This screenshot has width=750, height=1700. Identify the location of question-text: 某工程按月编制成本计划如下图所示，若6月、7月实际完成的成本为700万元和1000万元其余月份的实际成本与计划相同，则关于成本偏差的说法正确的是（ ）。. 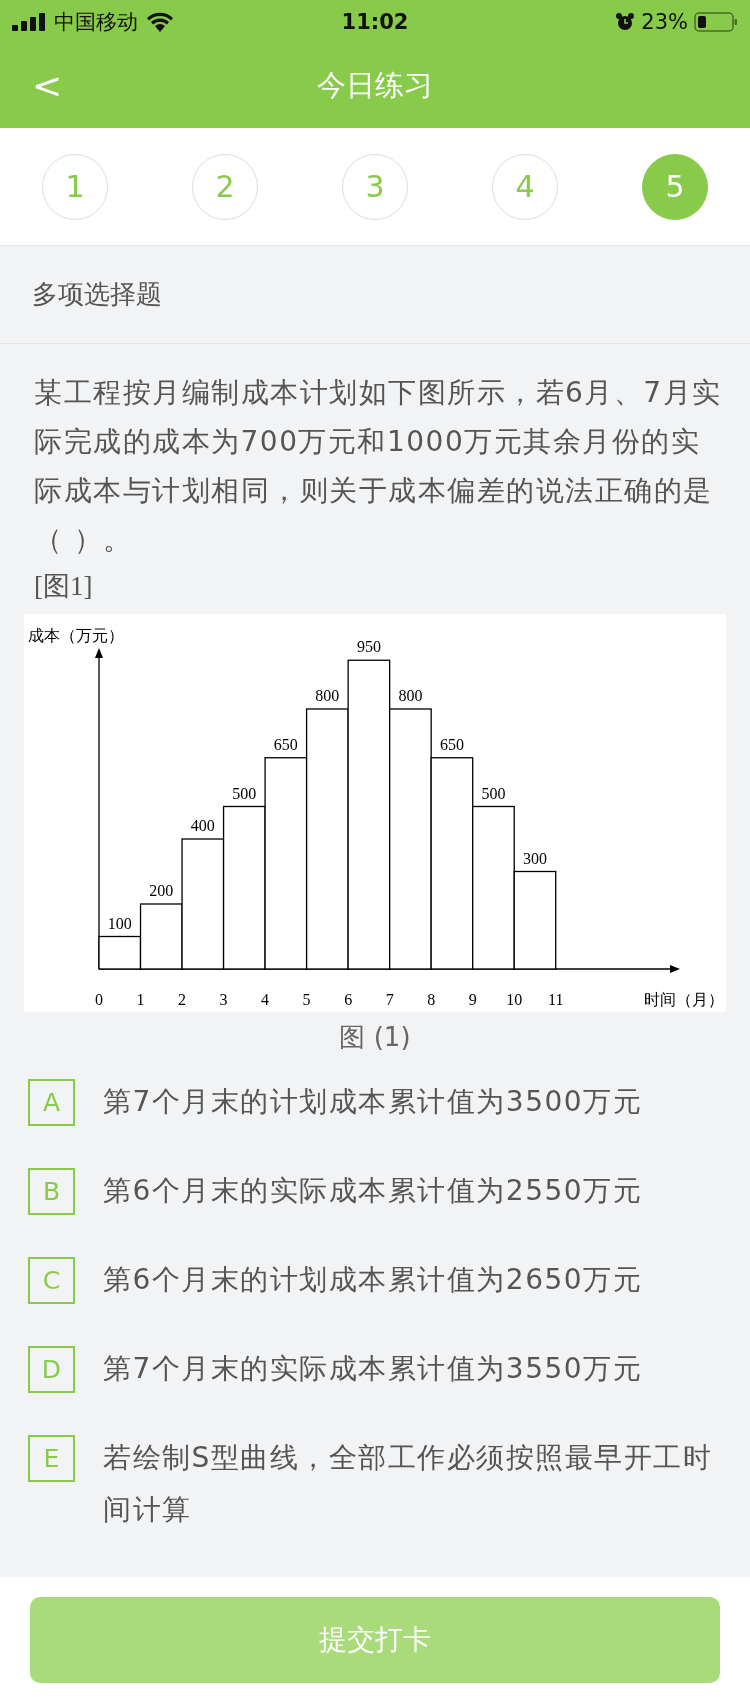
(378, 466).